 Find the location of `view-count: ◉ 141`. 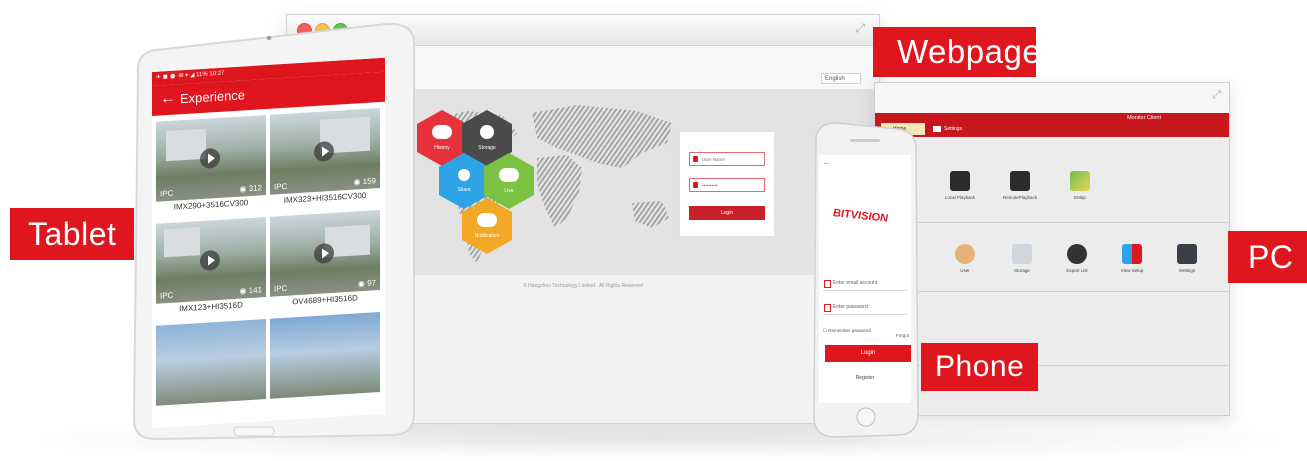

view-count: ◉ 141 is located at coordinates (250, 290).